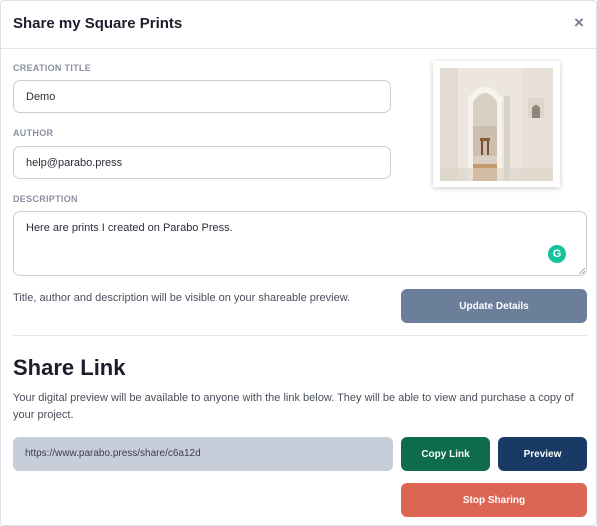  Describe the element at coordinates (203, 454) in the screenshot. I see `share-link-field: https://www.parabo.press/share/c6a12d` at that location.